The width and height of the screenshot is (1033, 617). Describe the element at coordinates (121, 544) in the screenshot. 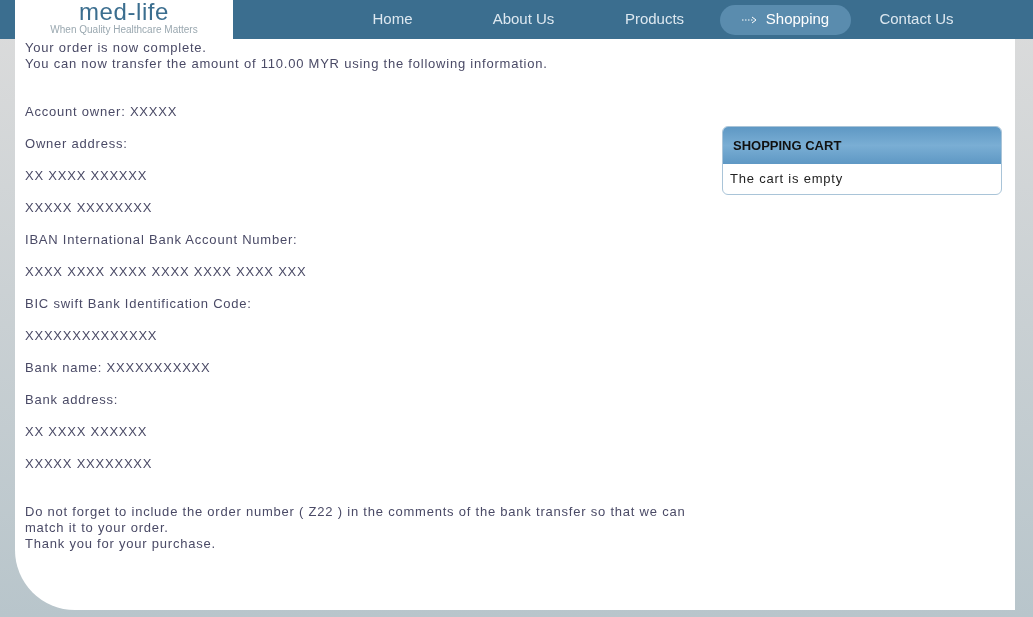

I see `closing-text: Thank you for your purchase.` at that location.